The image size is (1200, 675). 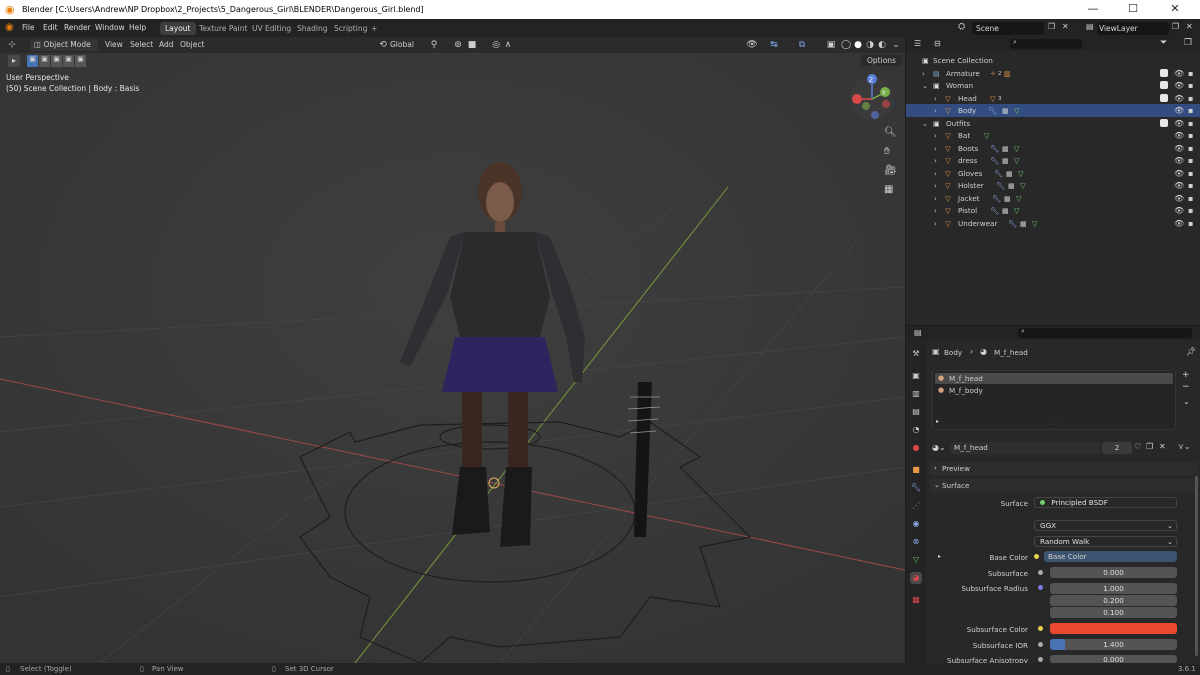 What do you see at coordinates (916, 470) in the screenshot?
I see `object-tab-icon: ■` at bounding box center [916, 470].